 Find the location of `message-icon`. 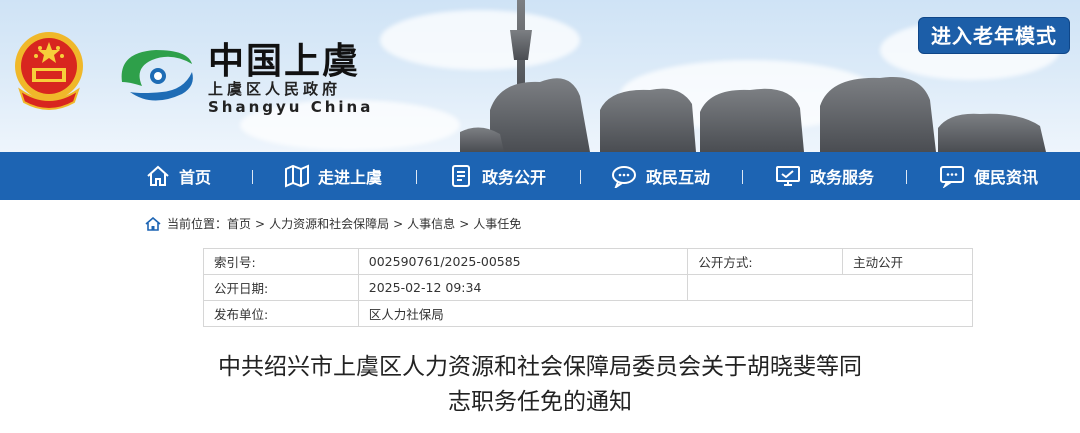

message-icon is located at coordinates (952, 177).